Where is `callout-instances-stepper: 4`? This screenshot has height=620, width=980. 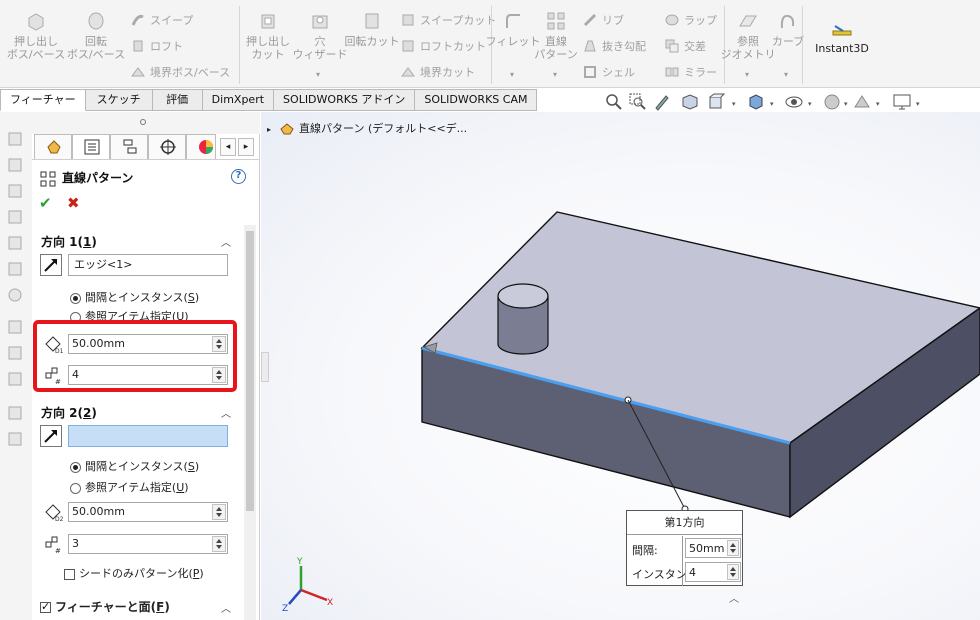
callout-instances-stepper: 4 is located at coordinates (713, 572).